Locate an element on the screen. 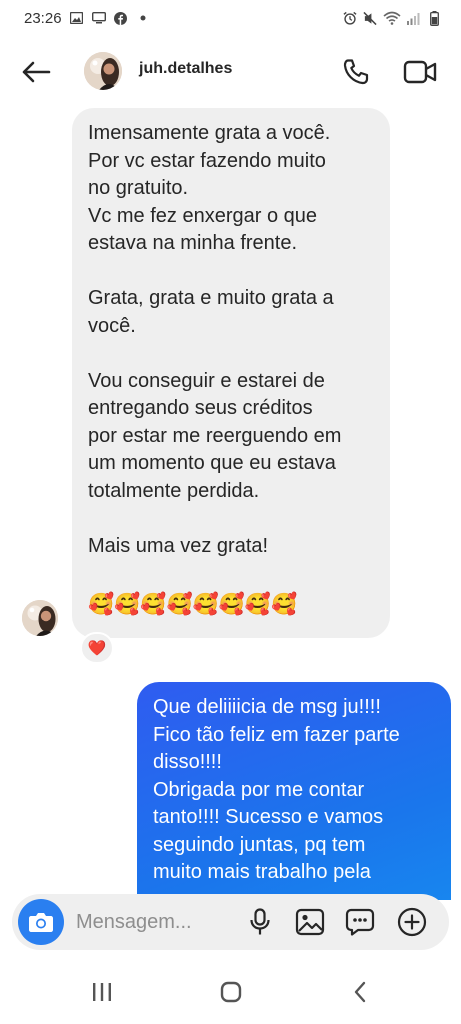  message-line: Que deliiiicia de msg ju!!!! is located at coordinates (267, 707).